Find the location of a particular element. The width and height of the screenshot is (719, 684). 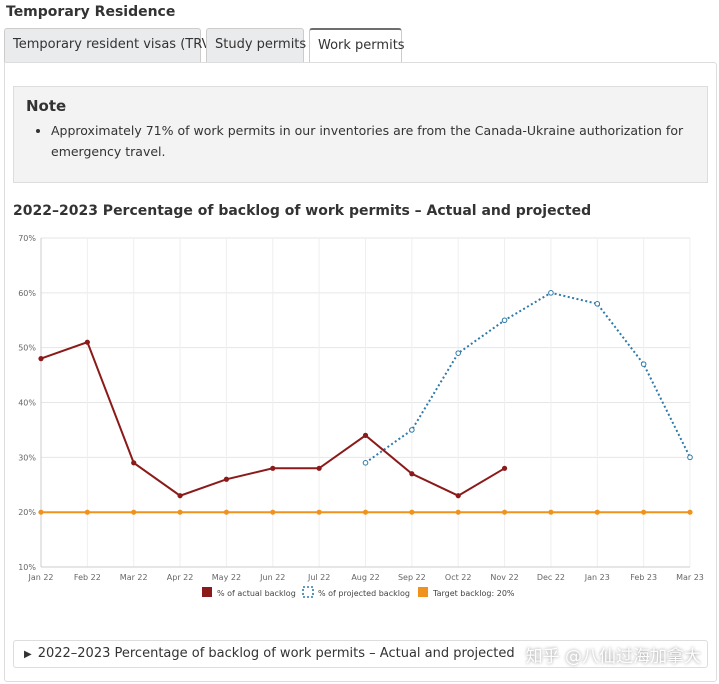

x-tick-label: Sep 22 is located at coordinates (412, 577).